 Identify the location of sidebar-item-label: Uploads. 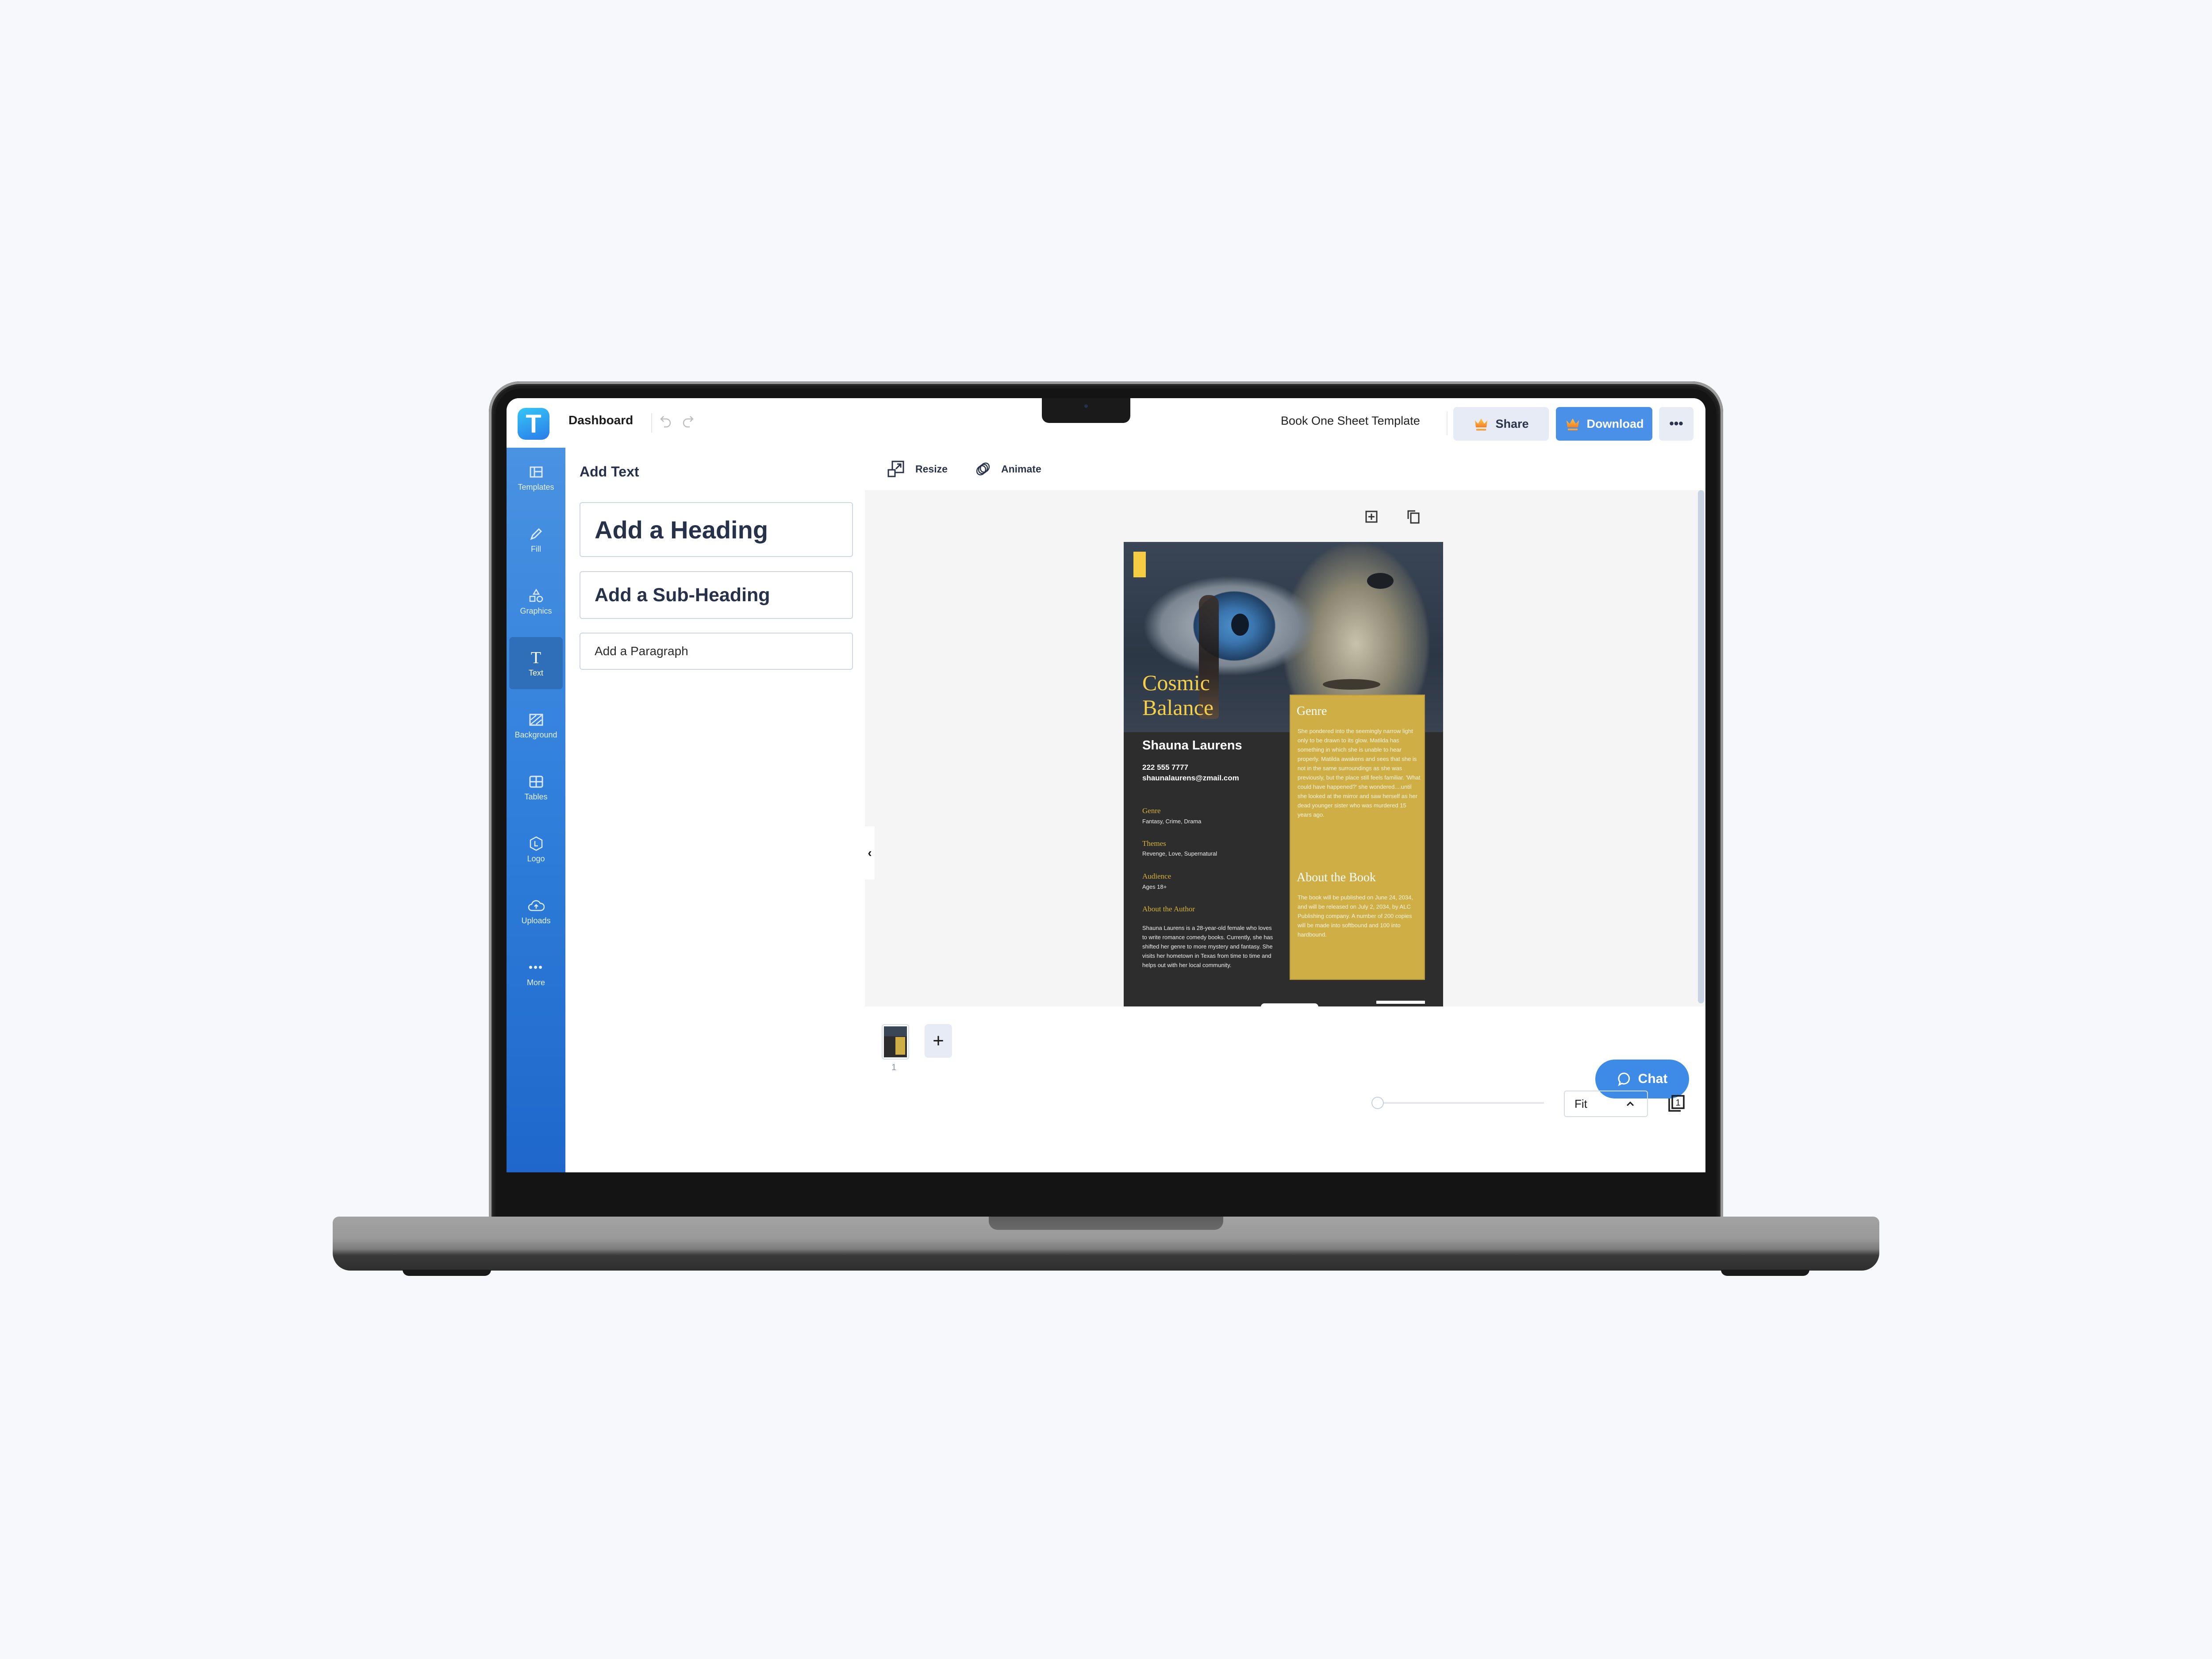
(536, 921).